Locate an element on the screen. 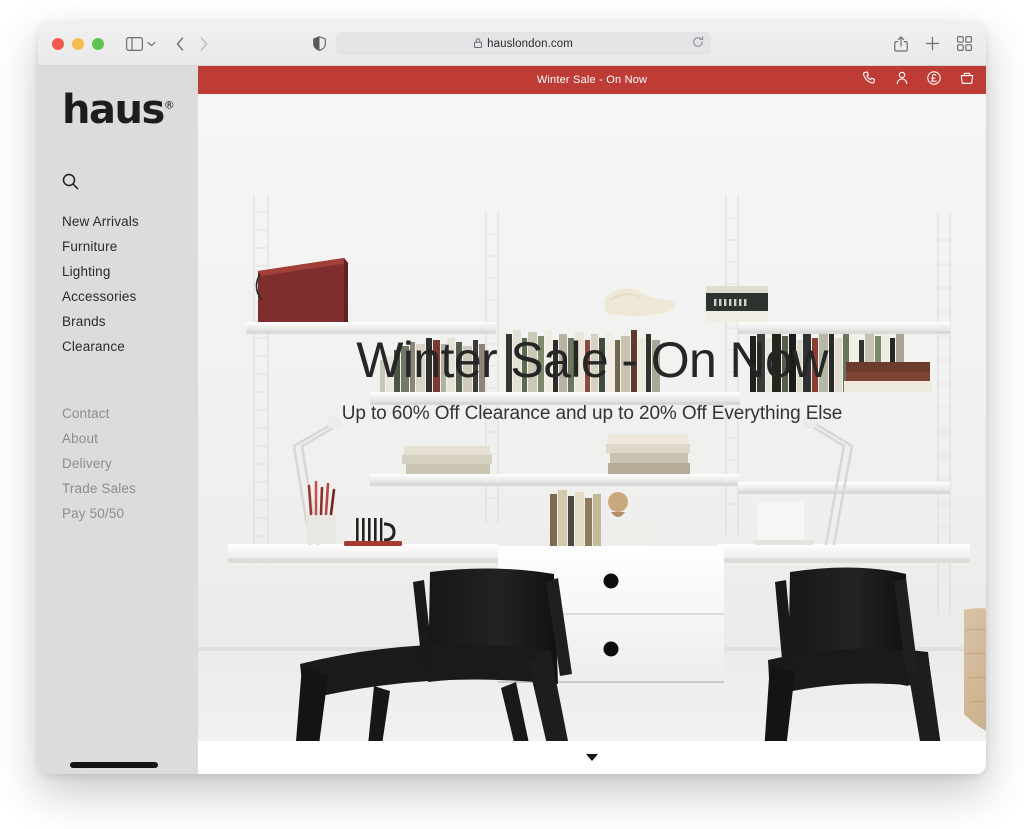 The height and width of the screenshot is (829, 1024). plus-icon is located at coordinates (932, 43).